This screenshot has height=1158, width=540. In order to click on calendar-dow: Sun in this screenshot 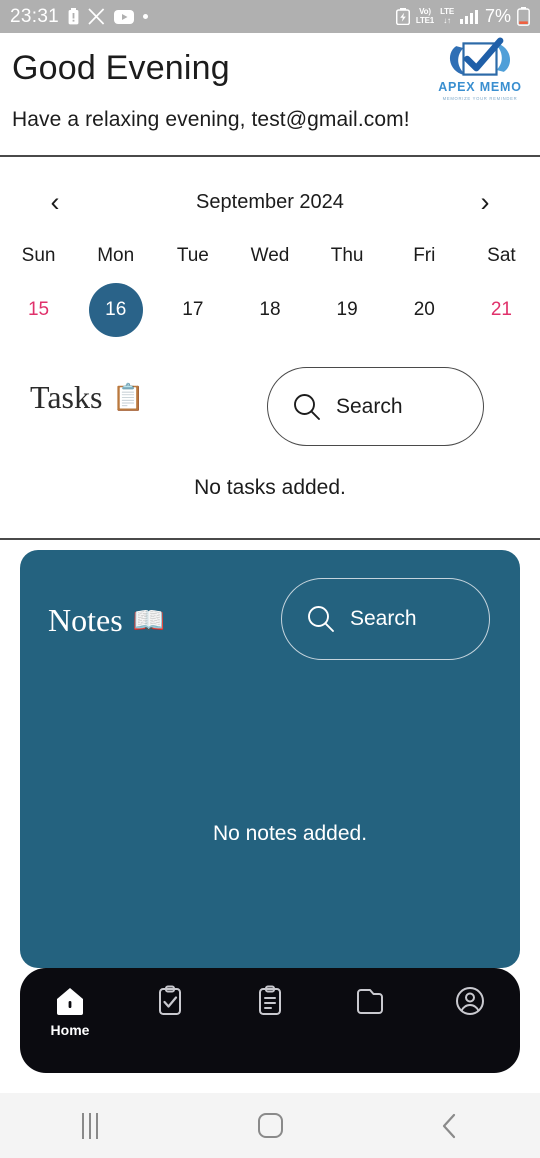, I will do `click(38, 255)`.